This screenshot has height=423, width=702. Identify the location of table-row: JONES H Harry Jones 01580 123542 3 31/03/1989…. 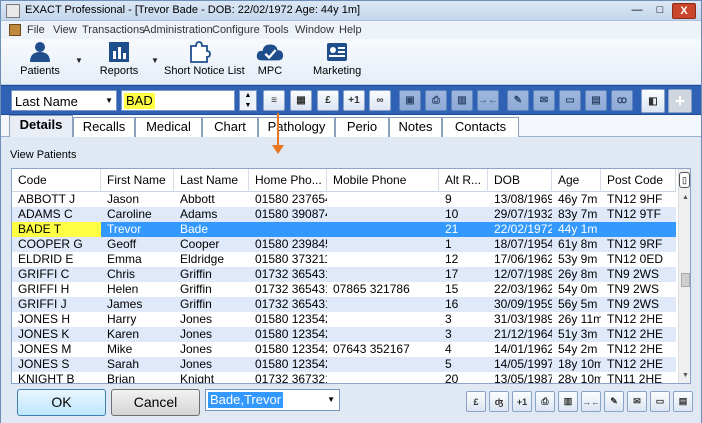
(344, 319).